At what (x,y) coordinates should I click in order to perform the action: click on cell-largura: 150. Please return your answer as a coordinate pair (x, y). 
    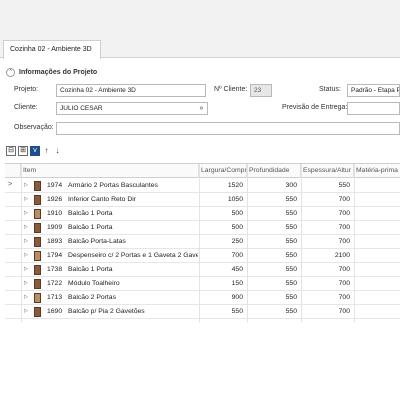
    Looking at the image, I should click on (237, 283).